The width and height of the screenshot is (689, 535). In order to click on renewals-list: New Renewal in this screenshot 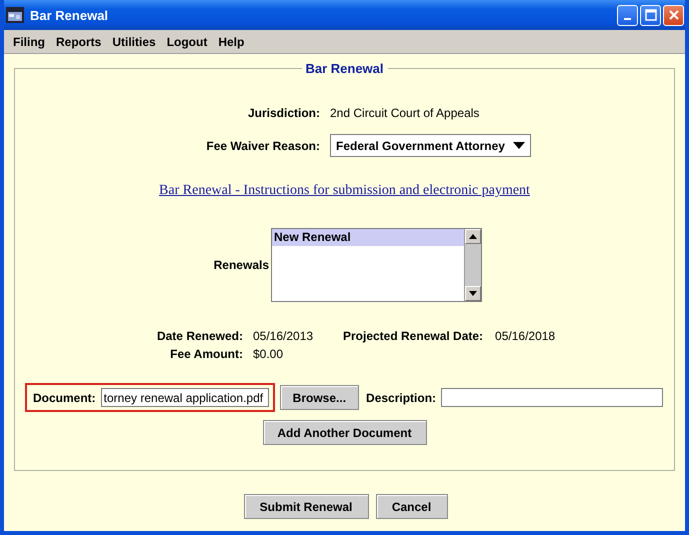, I will do `click(376, 265)`.